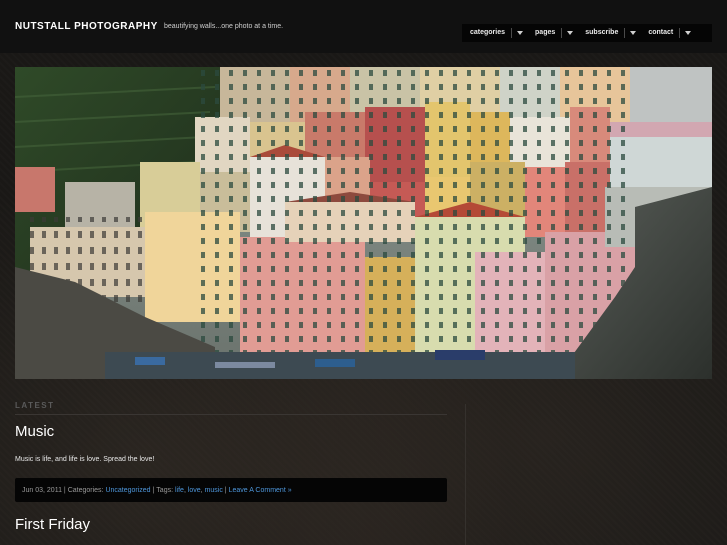 The image size is (727, 545). Describe the element at coordinates (231, 414) in the screenshot. I see `section-divider` at that location.